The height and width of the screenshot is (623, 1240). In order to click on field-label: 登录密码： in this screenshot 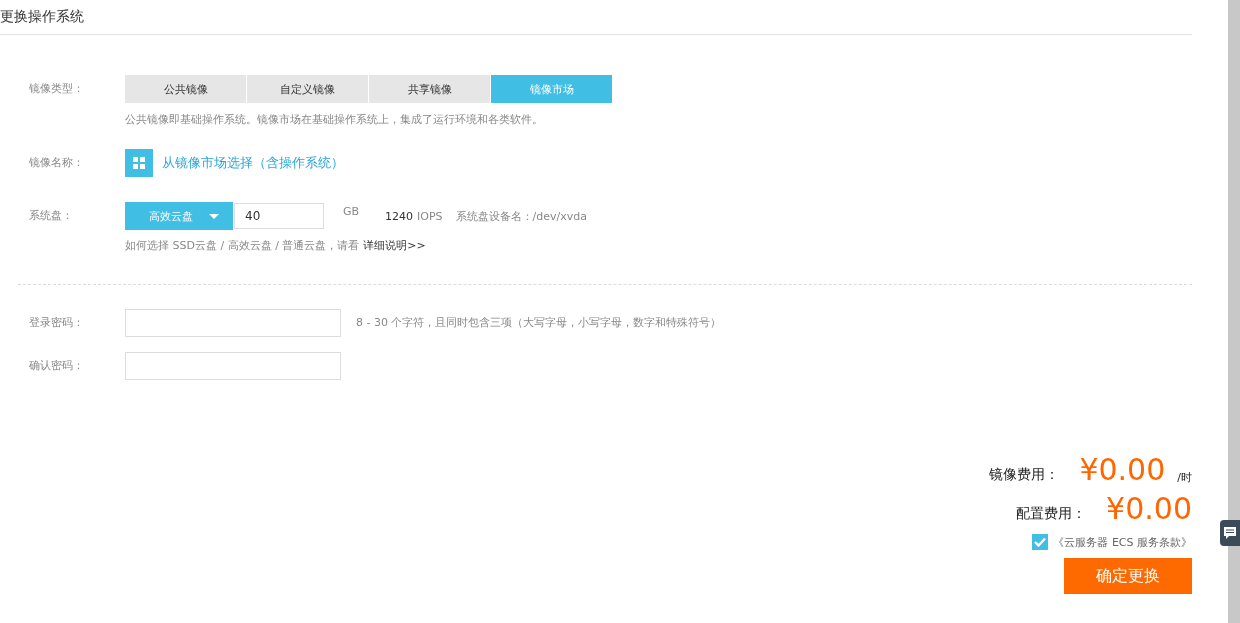, I will do `click(56, 323)`.